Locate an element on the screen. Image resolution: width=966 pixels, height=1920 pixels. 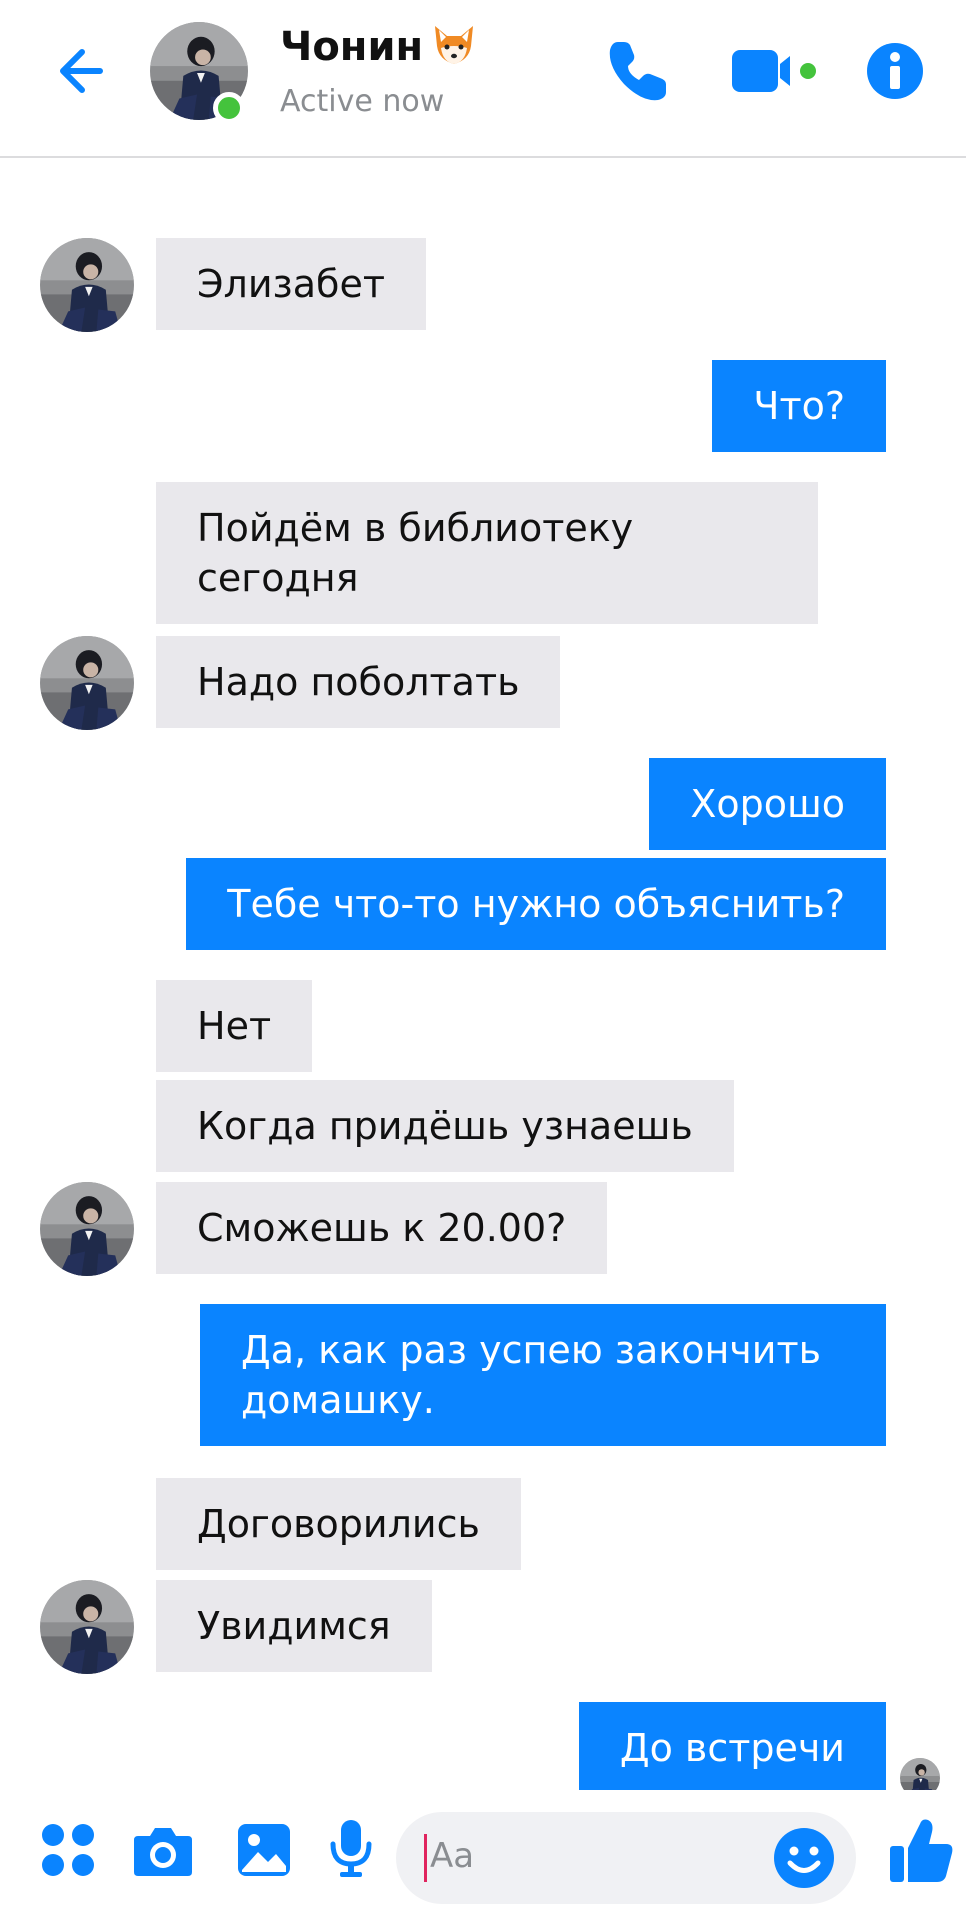
thumbs-up-icon is located at coordinates (921, 1851).